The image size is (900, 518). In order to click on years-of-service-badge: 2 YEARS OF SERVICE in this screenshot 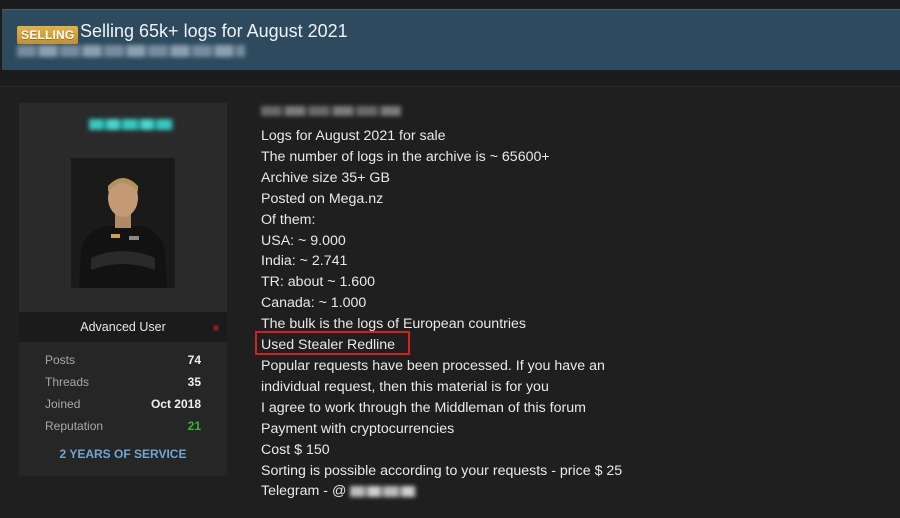, I will do `click(123, 454)`.